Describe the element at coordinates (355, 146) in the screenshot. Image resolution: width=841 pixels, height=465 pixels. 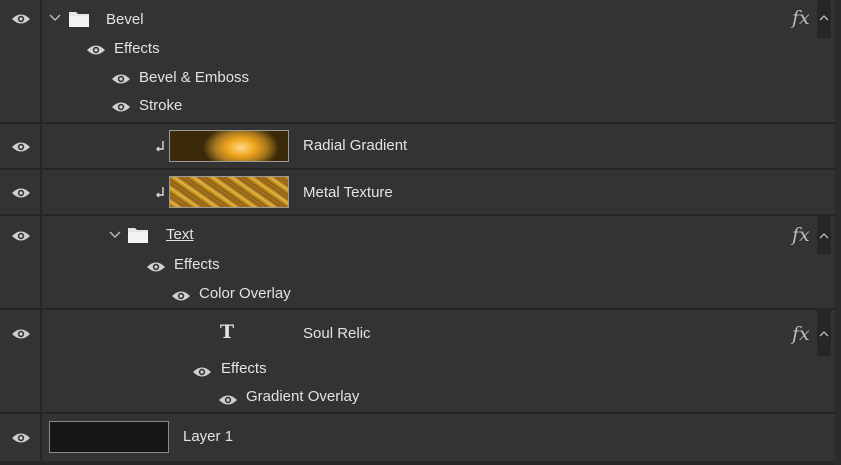
I see `layer-name: Radial Gradient` at that location.